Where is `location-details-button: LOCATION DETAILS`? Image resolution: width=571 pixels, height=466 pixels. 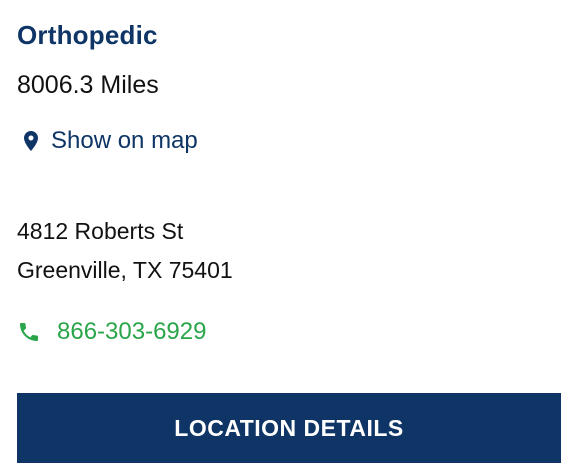 location-details-button: LOCATION DETAILS is located at coordinates (289, 428).